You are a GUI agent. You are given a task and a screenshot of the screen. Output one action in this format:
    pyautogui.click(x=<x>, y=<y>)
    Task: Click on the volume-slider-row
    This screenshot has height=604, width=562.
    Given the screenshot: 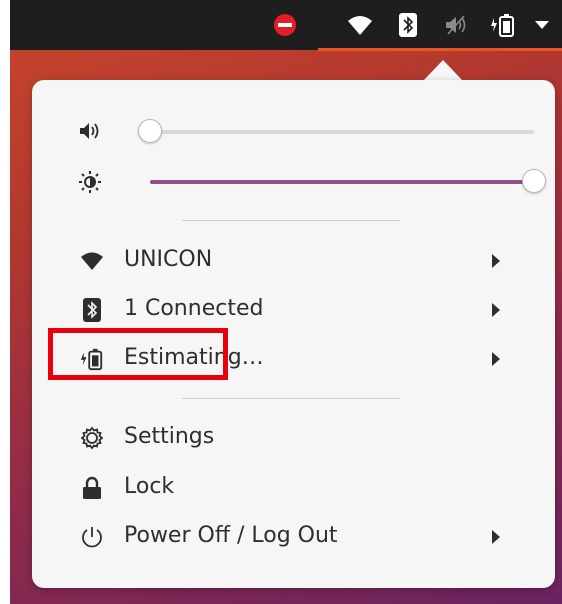 What is the action you would take?
    pyautogui.click(x=306, y=131)
    